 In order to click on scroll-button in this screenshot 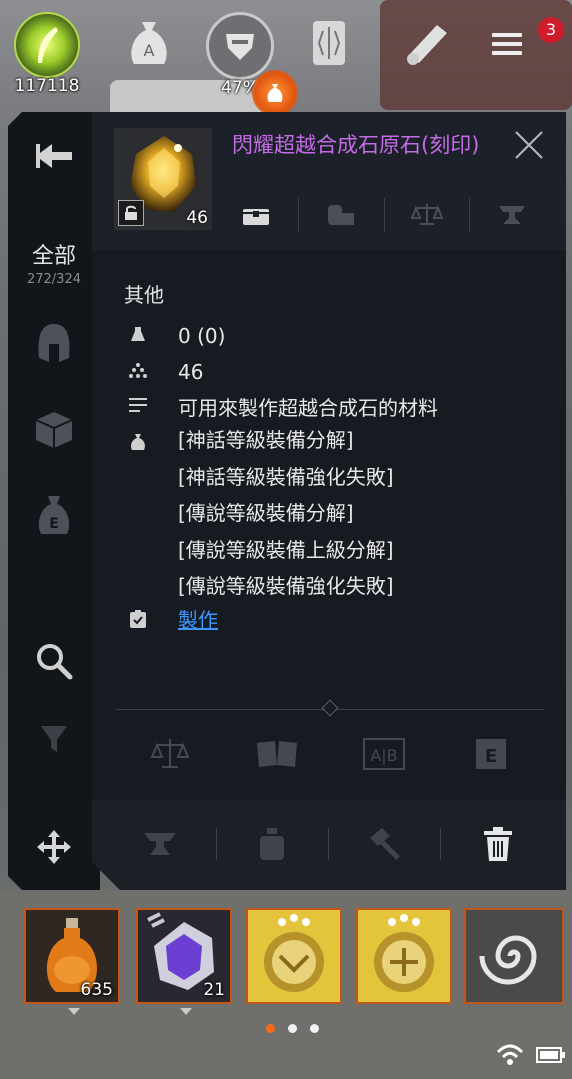, I will do `click(329, 43)`.